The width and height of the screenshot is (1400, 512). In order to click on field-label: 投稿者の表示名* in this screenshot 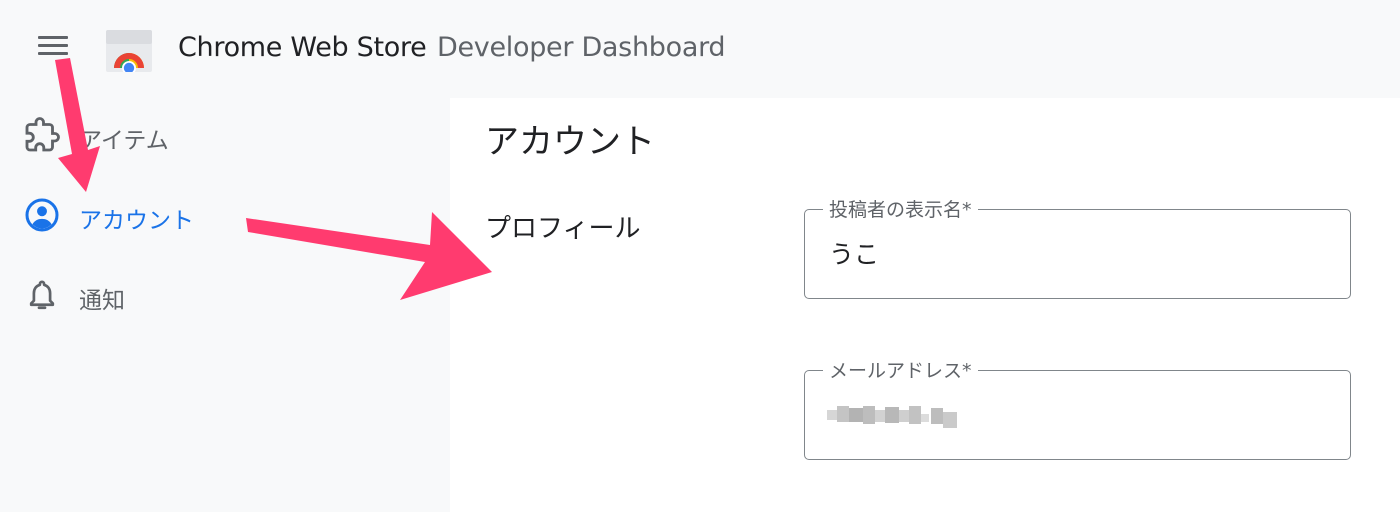, I will do `click(900, 208)`.